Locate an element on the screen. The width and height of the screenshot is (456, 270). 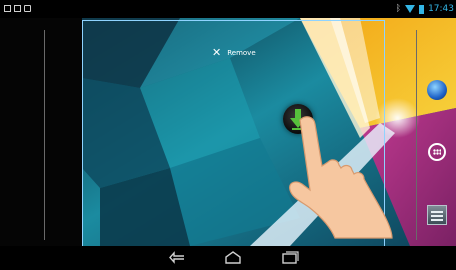
status-bar: ᛒ 17:43 is located at coordinates (228, 9).